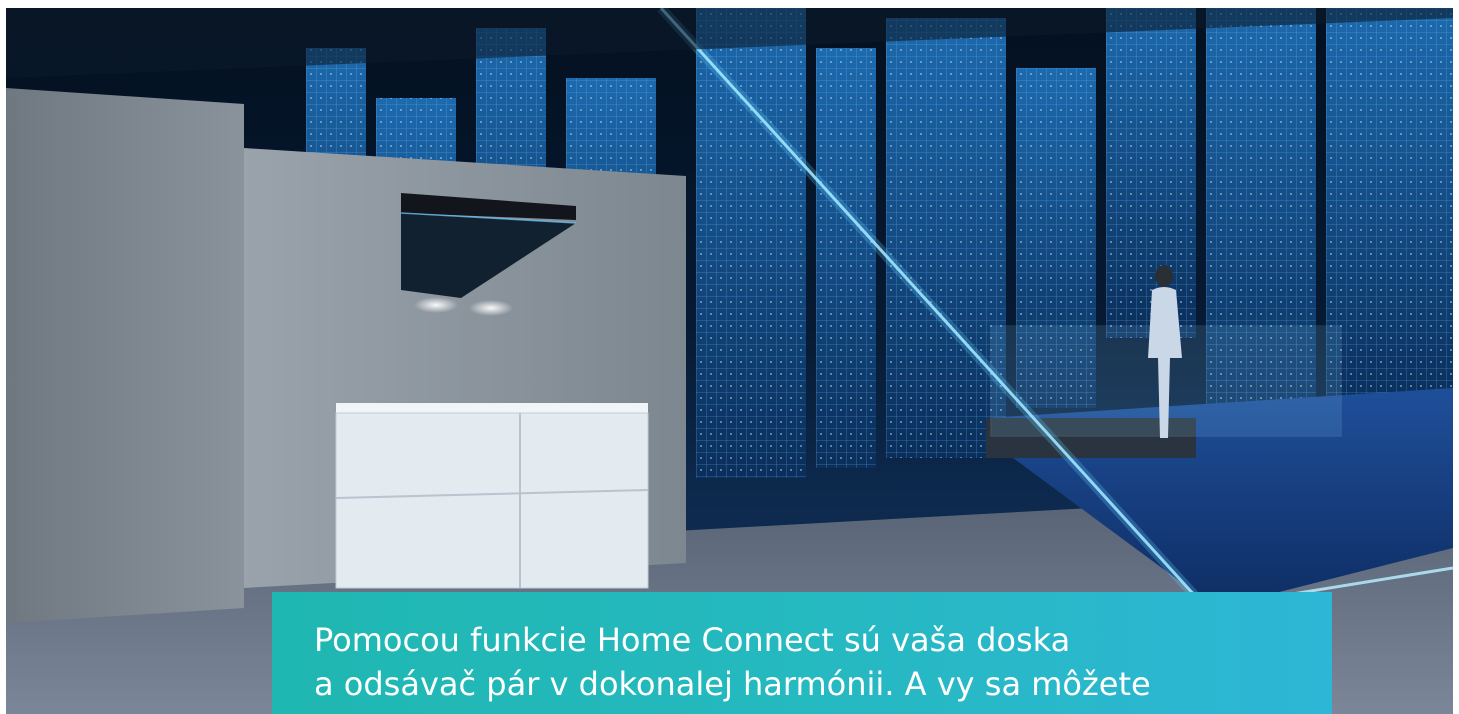 The image size is (1459, 714). What do you see at coordinates (125, 355) in the screenshot?
I see `left-wall` at bounding box center [125, 355].